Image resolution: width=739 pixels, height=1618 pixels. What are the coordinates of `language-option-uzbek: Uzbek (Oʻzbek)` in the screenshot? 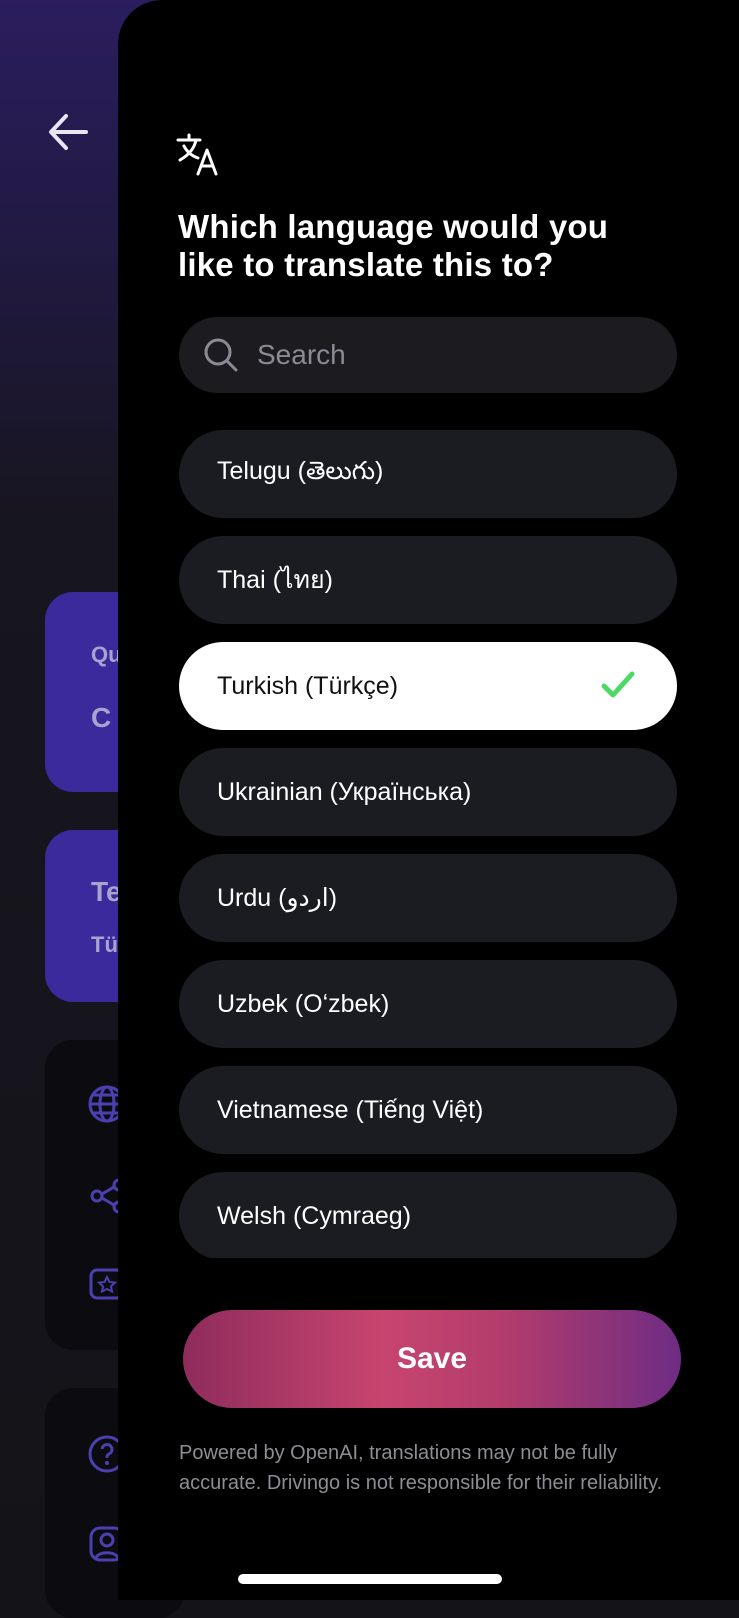 It's located at (428, 1004).